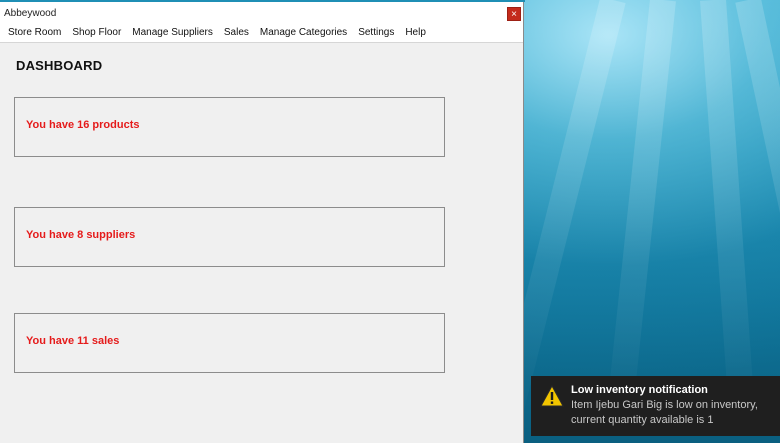 This screenshot has width=780, height=443. I want to click on title-bar: Abbeywood ×, so click(261, 13).